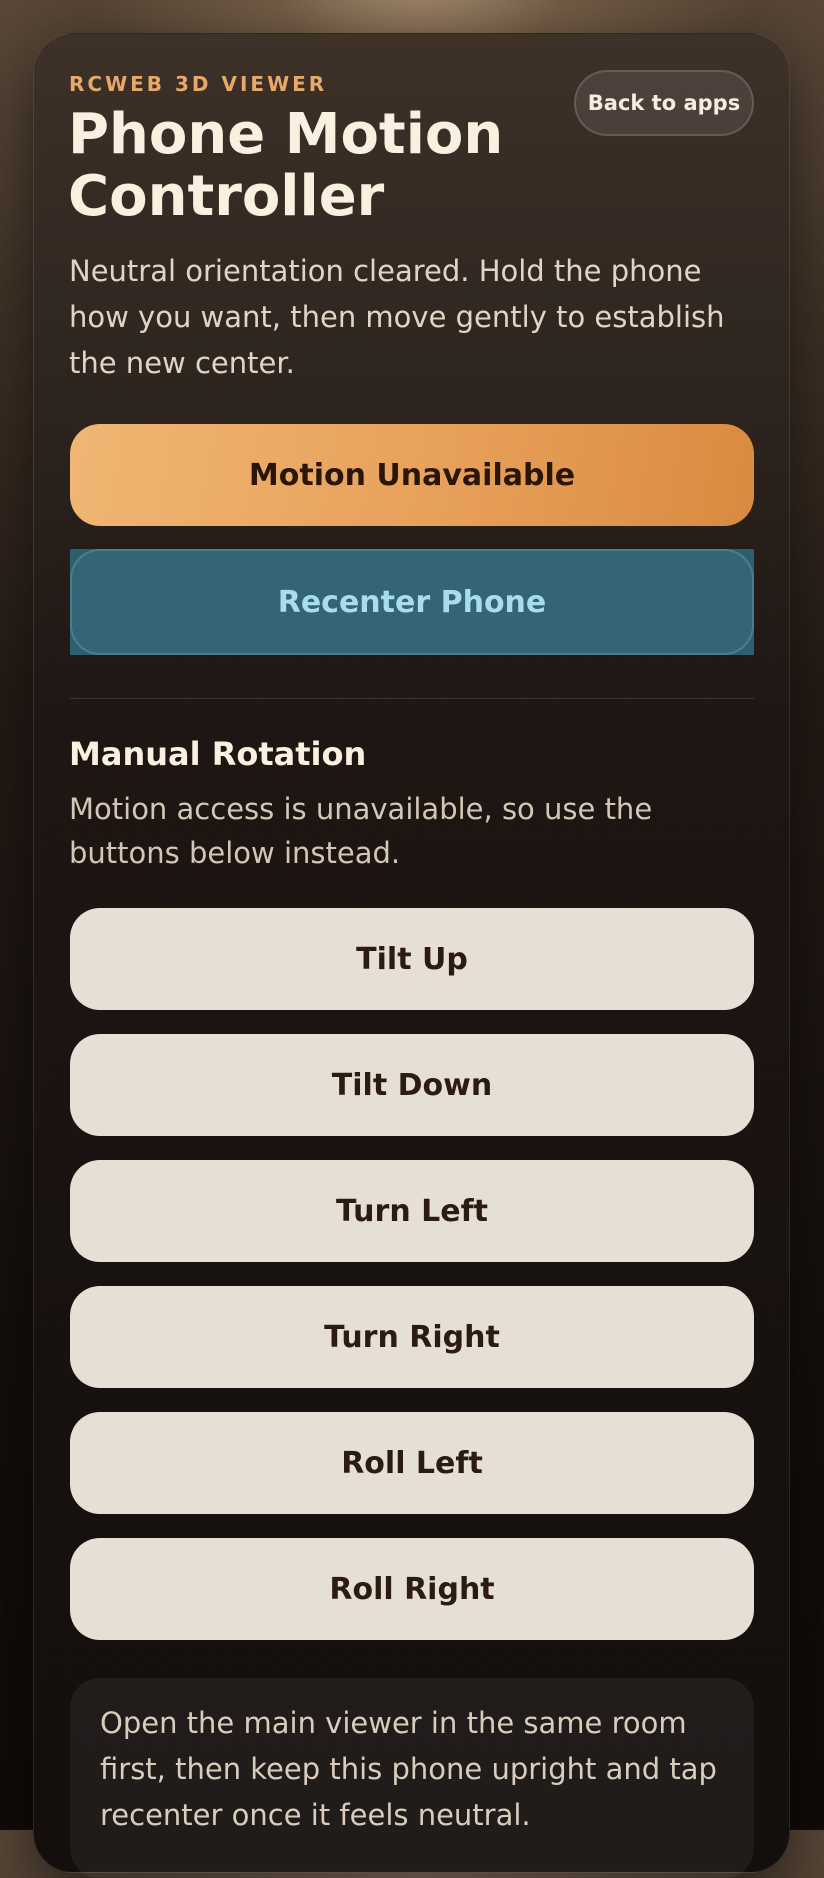 The width and height of the screenshot is (824, 1878). Describe the element at coordinates (412, 698) in the screenshot. I see `section-divider` at that location.